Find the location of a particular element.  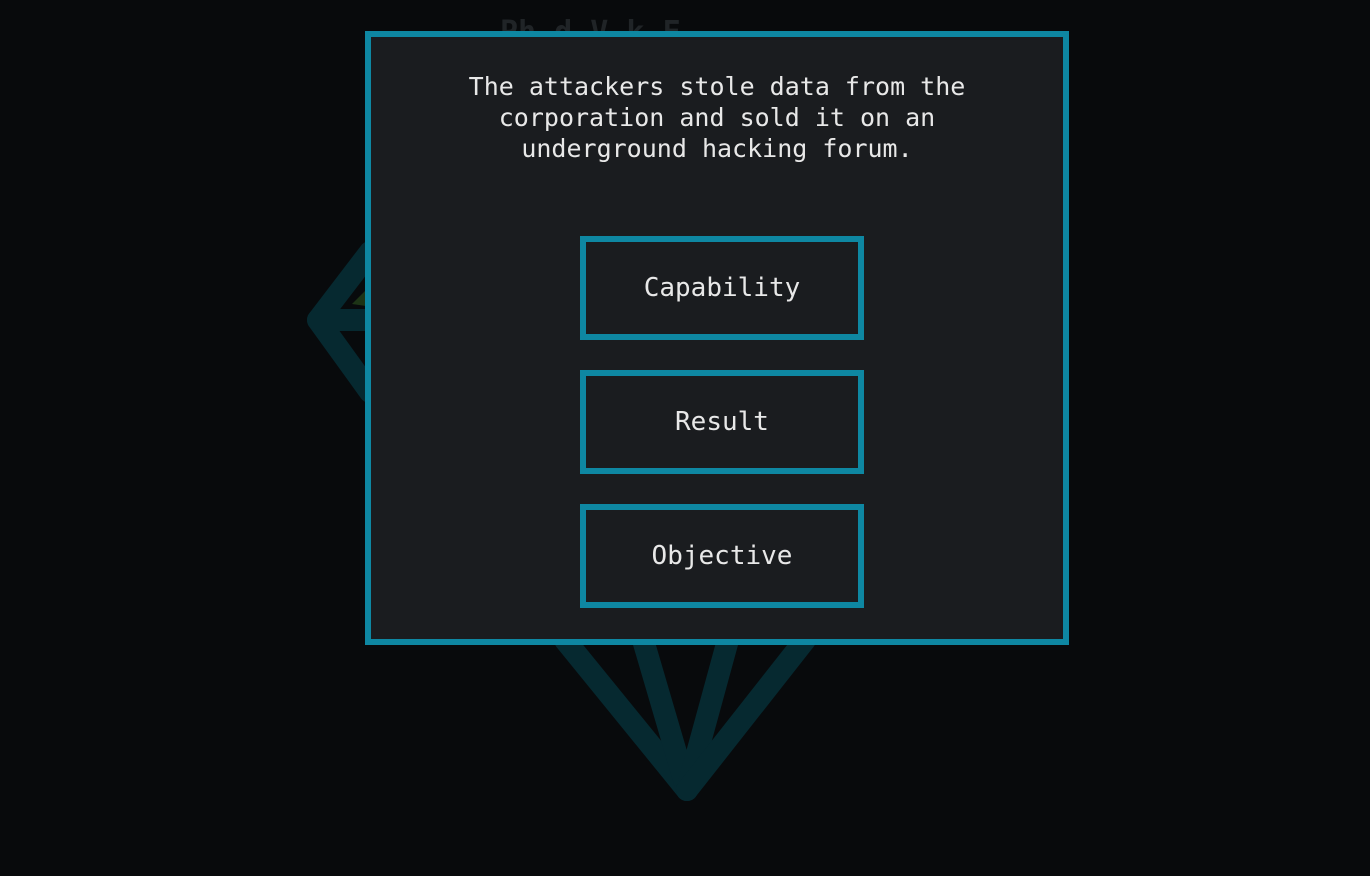

answer-label: Result is located at coordinates (722, 422).